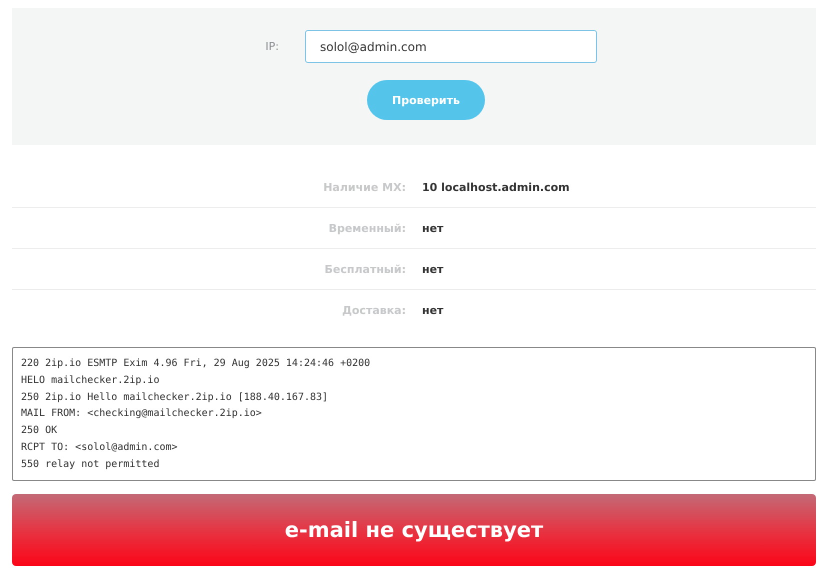  I want to click on log-line: MAIL FROM: <checking@mailchecker.2ip.io>, so click(142, 414).